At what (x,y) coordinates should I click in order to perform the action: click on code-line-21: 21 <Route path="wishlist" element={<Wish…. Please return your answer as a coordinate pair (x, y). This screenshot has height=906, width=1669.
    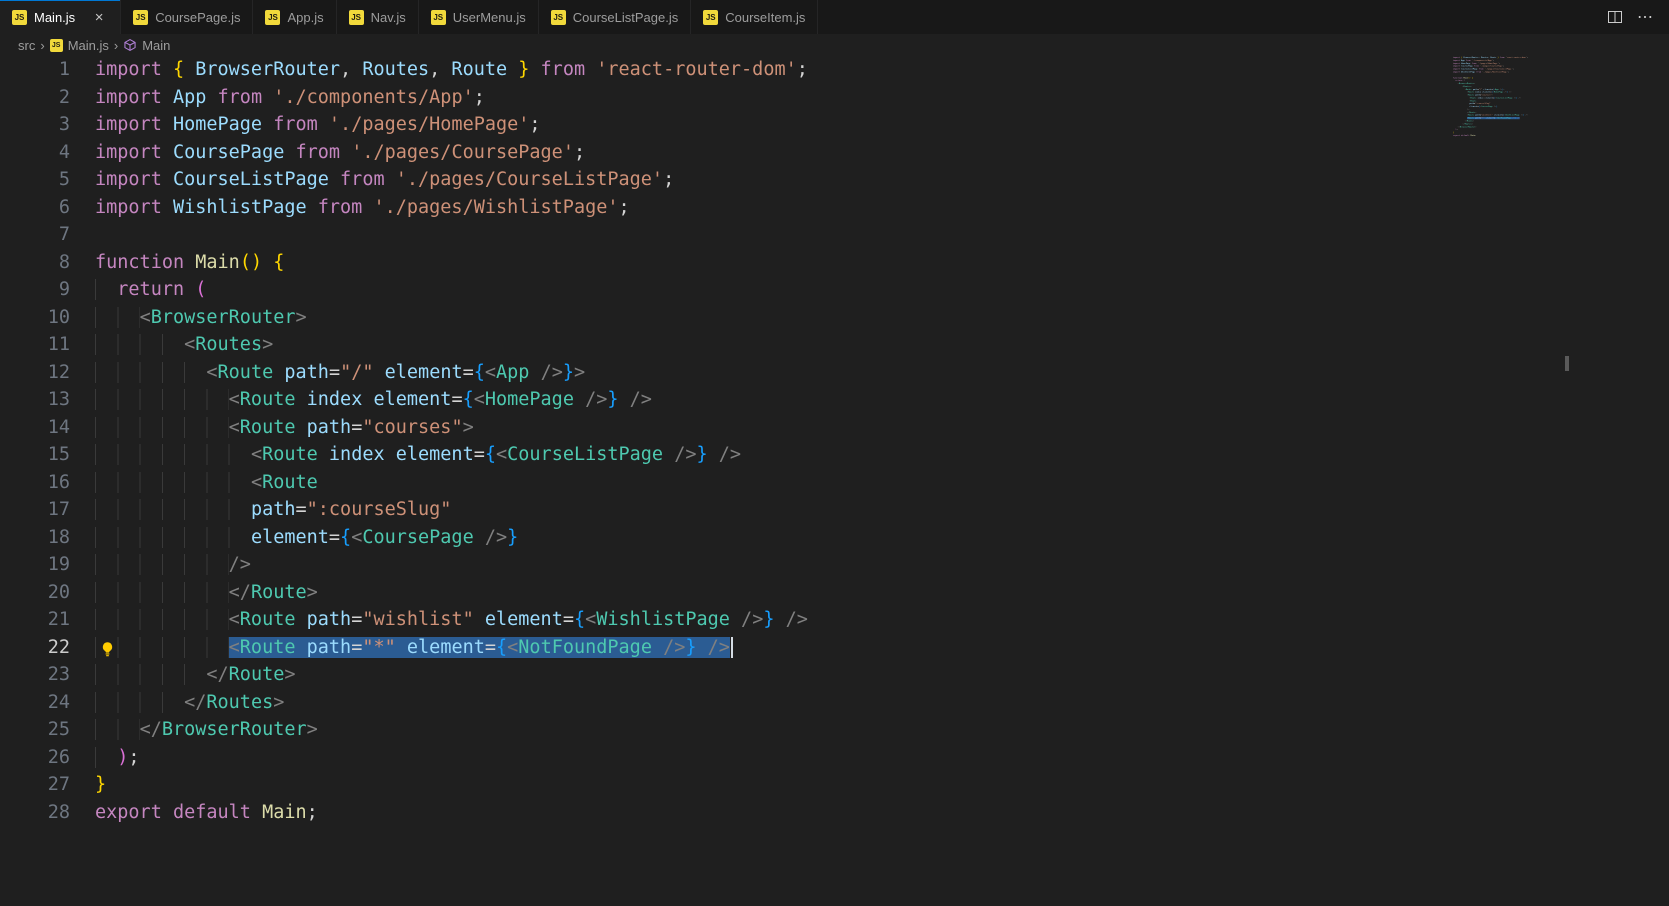
    Looking at the image, I should click on (834, 620).